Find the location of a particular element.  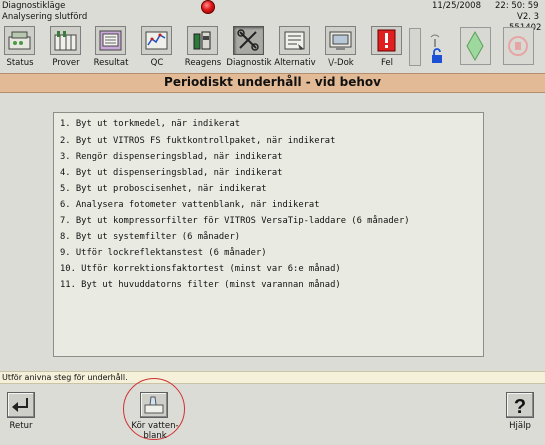

toolbar-label: Resultat is located at coordinates (111, 63).